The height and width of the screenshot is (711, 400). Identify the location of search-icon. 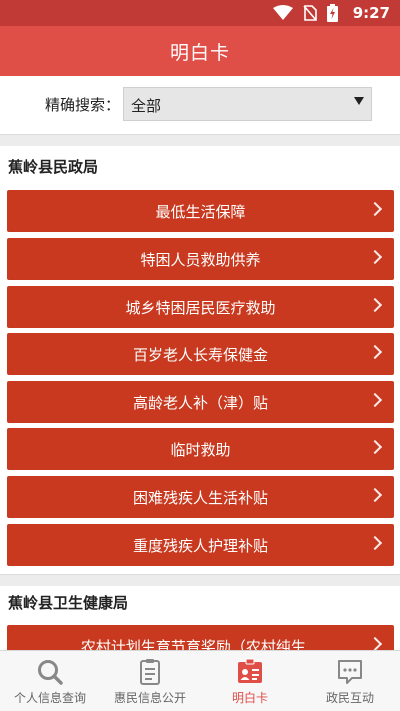
(50, 672).